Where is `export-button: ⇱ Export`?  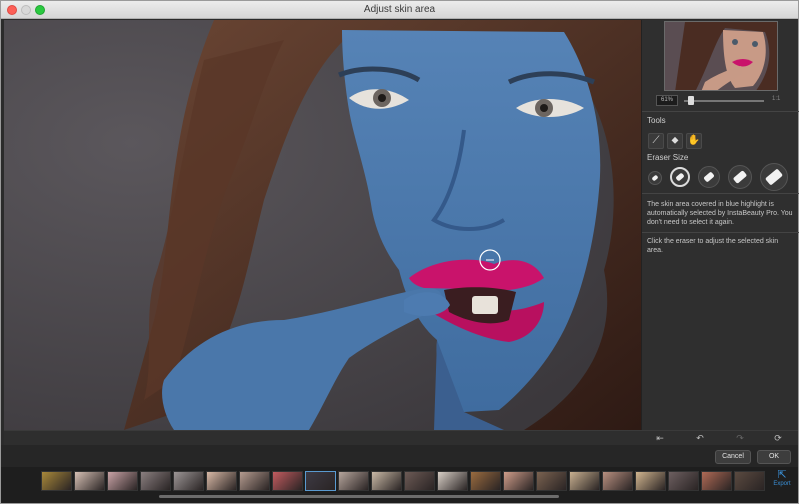 export-button: ⇱ Export is located at coordinates (782, 478).